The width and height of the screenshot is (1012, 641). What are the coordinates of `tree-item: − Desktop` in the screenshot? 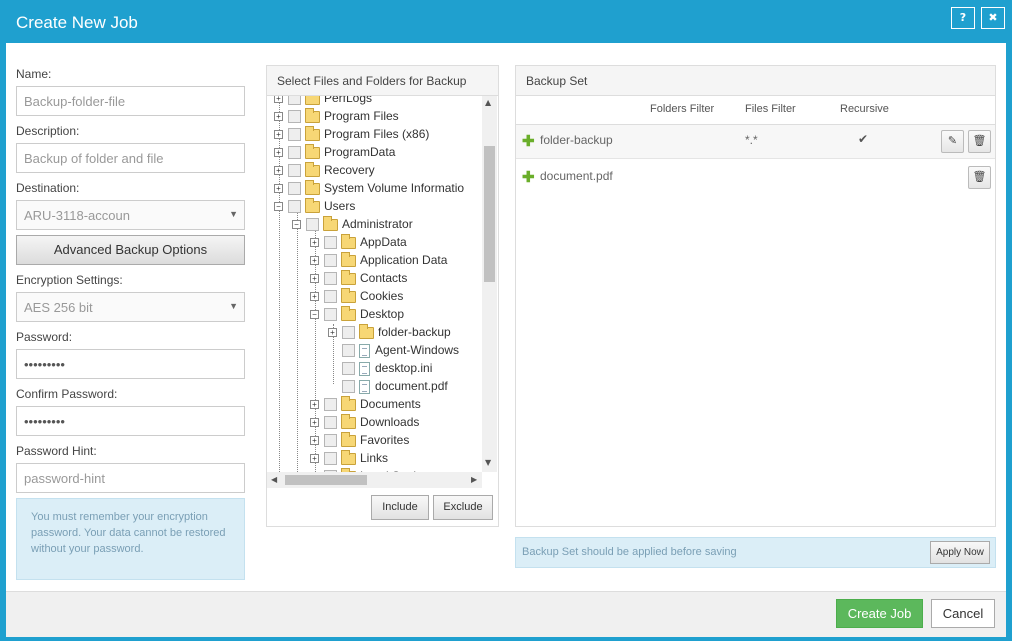 It's located at (357, 314).